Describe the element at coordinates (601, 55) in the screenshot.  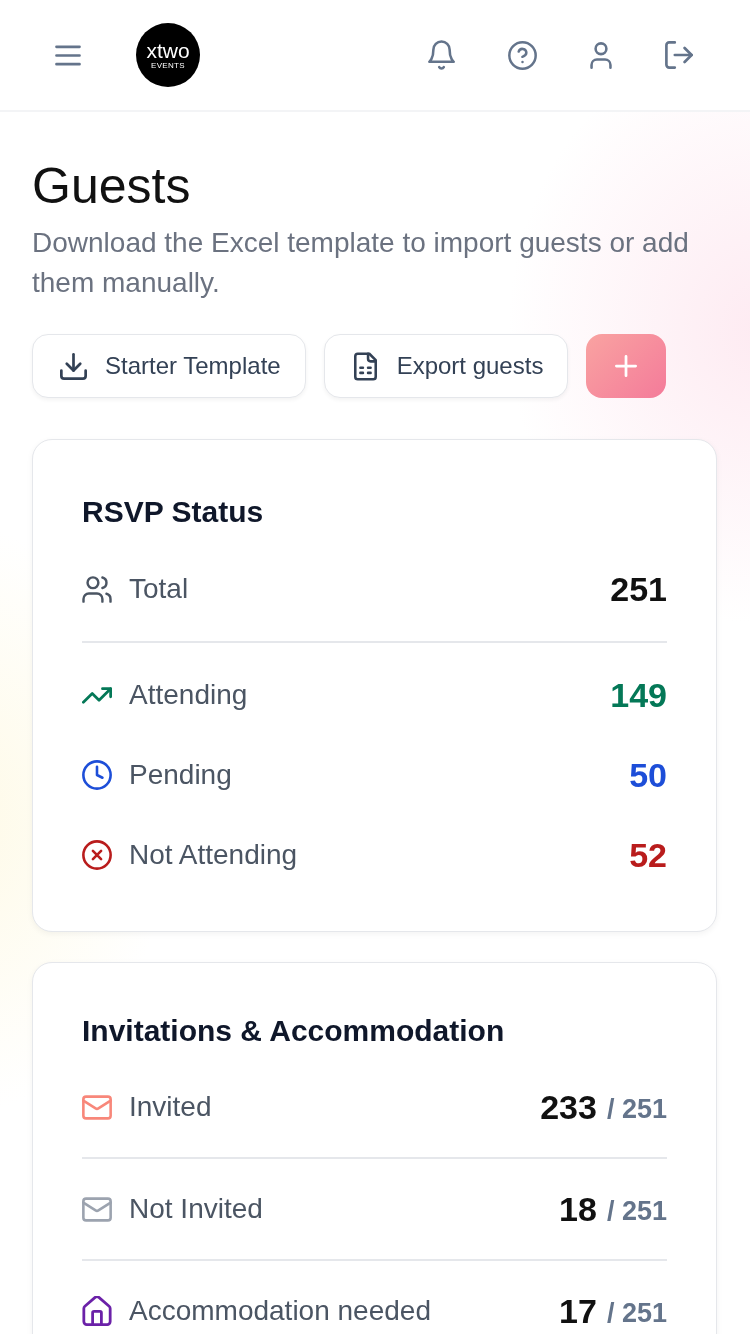
I see `user-icon` at that location.